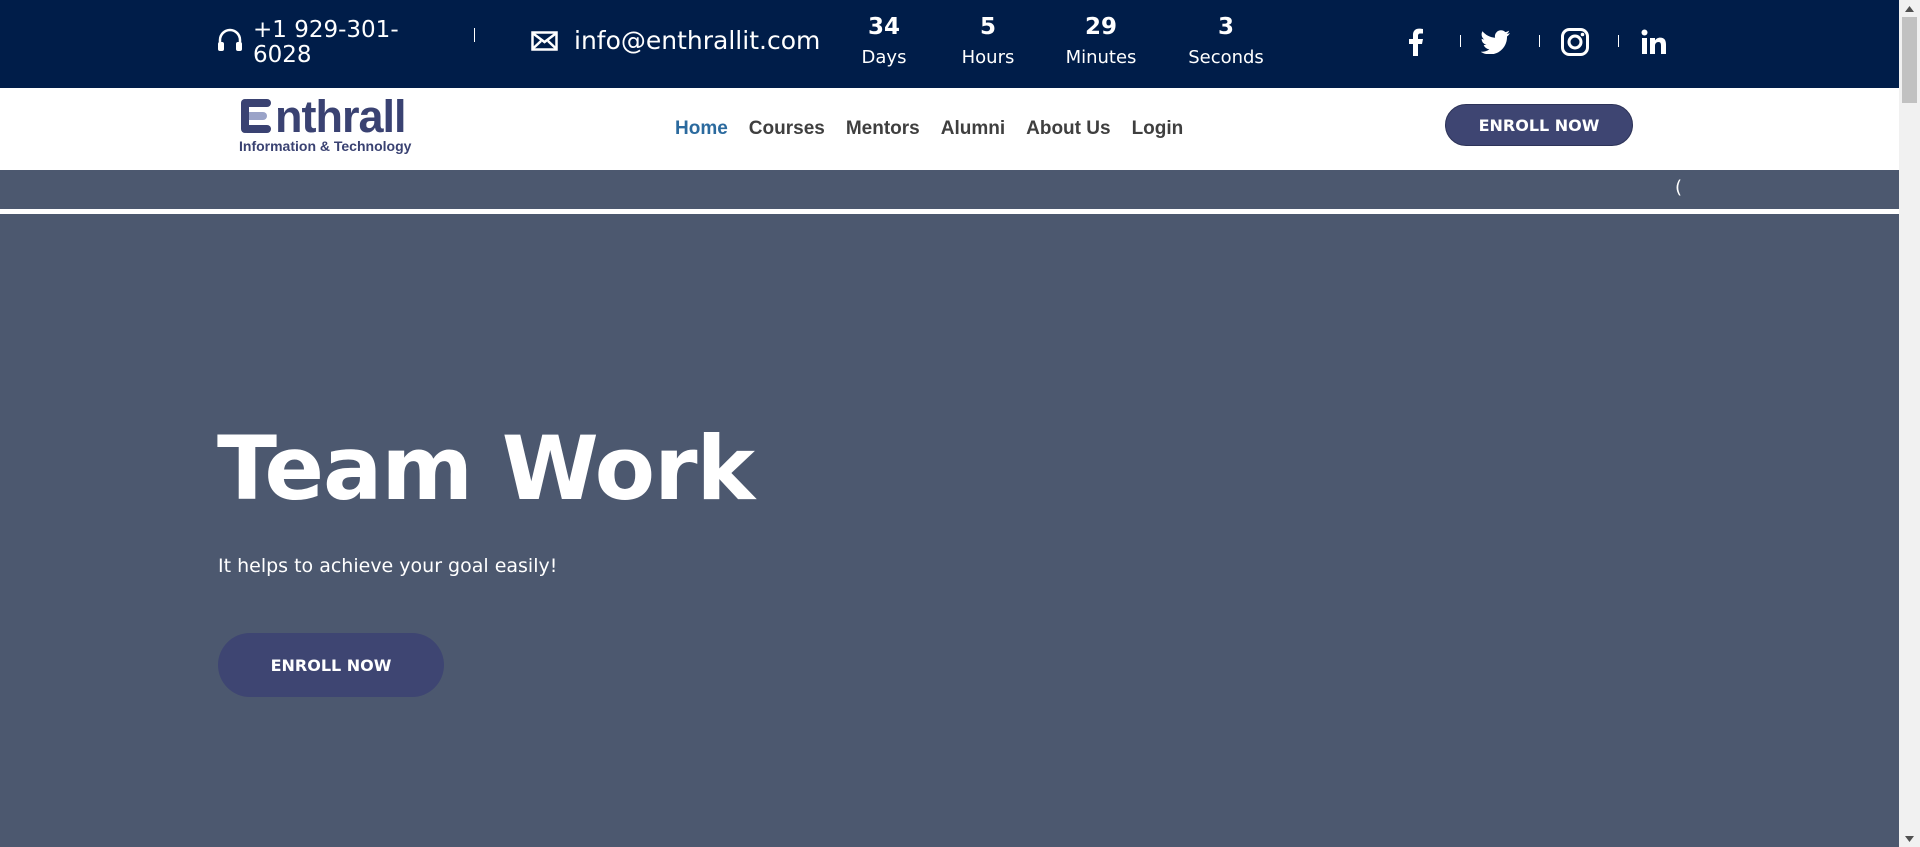 The image size is (1920, 847). Describe the element at coordinates (949, 190) in the screenshot. I see `announcement-strip: (` at that location.